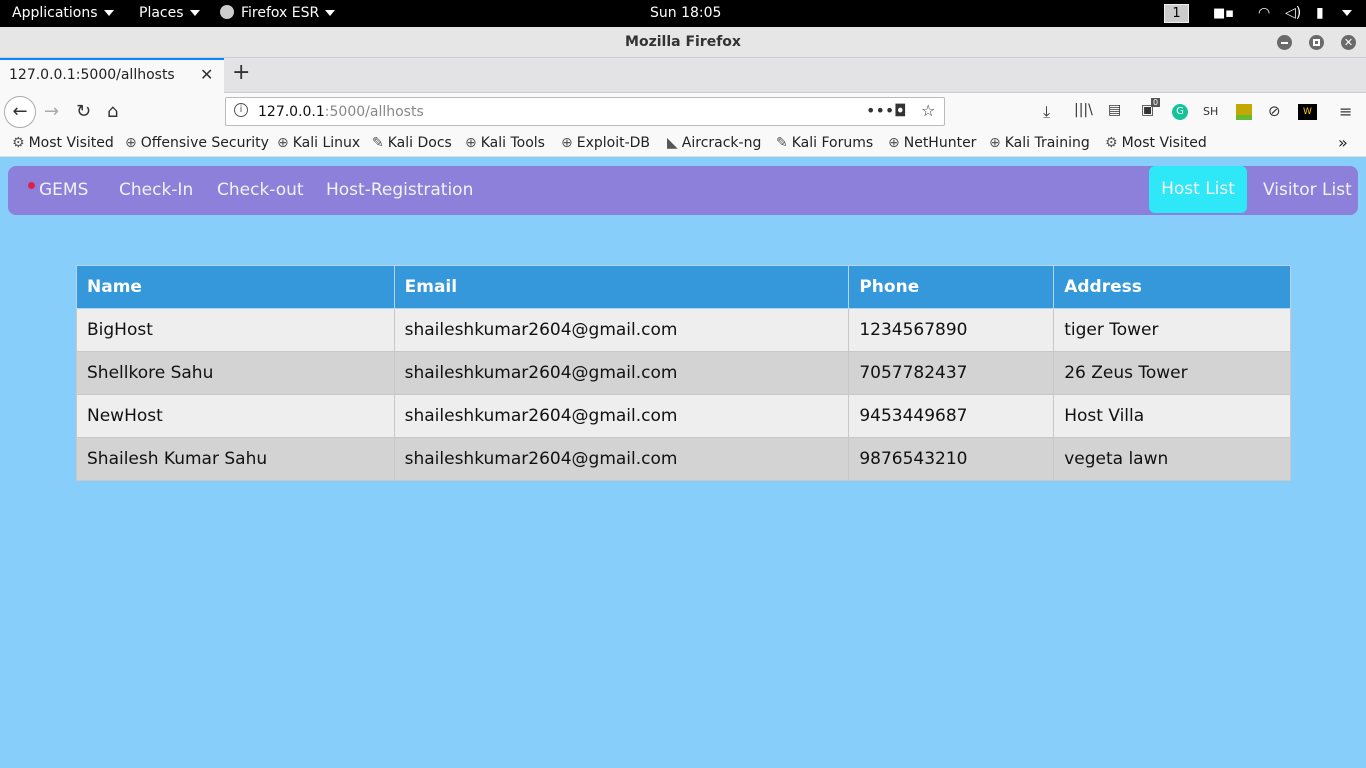 The width and height of the screenshot is (1366, 768). What do you see at coordinates (951, 373) in the screenshot?
I see `cell-phone: 7057782437` at bounding box center [951, 373].